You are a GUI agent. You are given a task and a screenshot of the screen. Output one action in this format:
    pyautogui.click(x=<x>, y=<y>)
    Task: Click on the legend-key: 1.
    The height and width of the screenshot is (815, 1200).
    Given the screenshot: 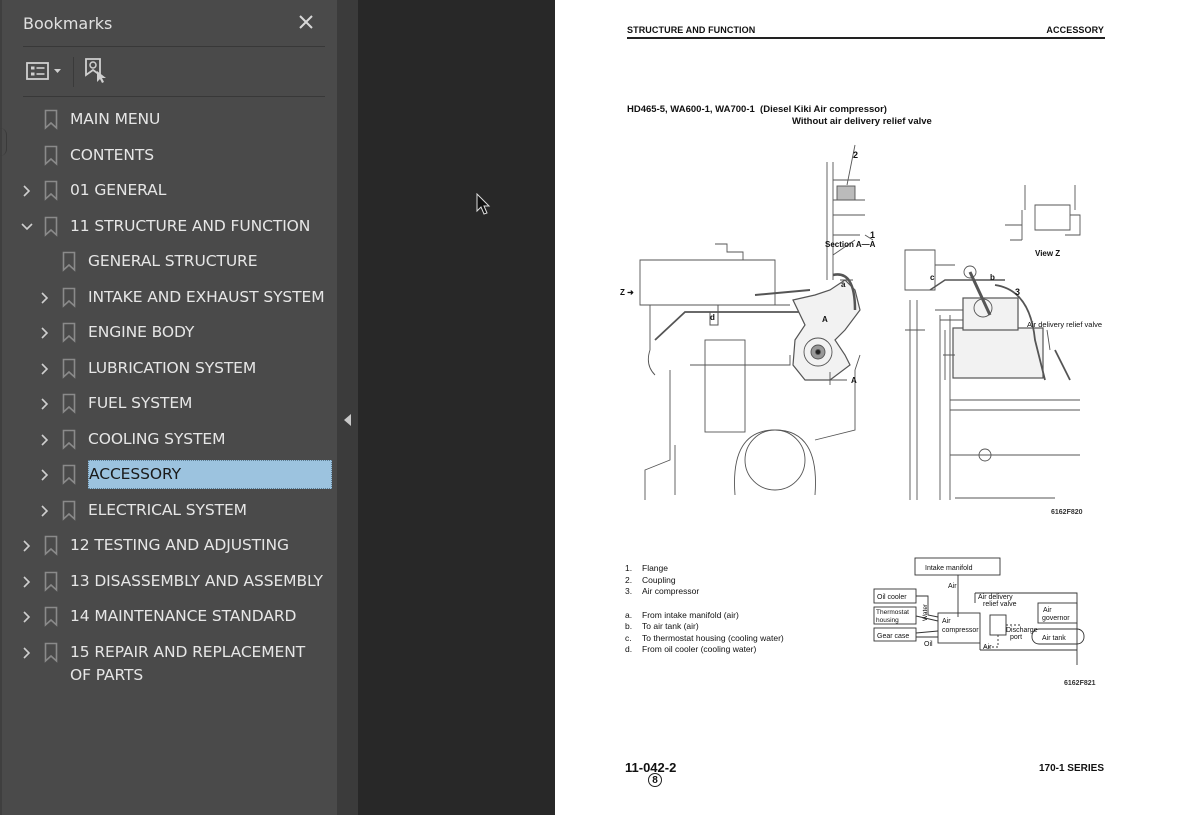 What is the action you would take?
    pyautogui.click(x=629, y=568)
    